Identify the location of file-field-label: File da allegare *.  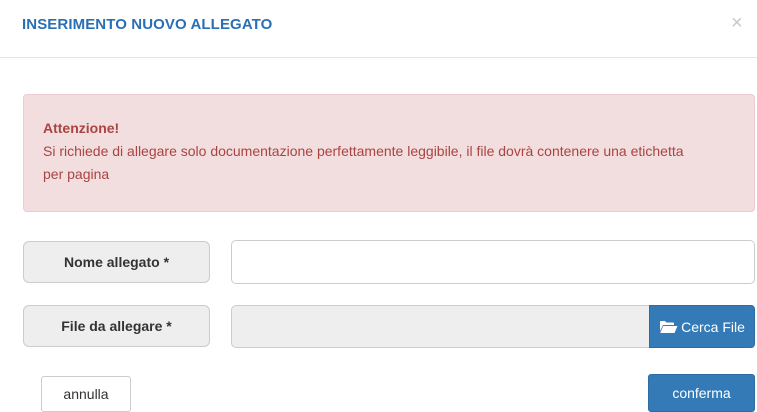
(116, 326).